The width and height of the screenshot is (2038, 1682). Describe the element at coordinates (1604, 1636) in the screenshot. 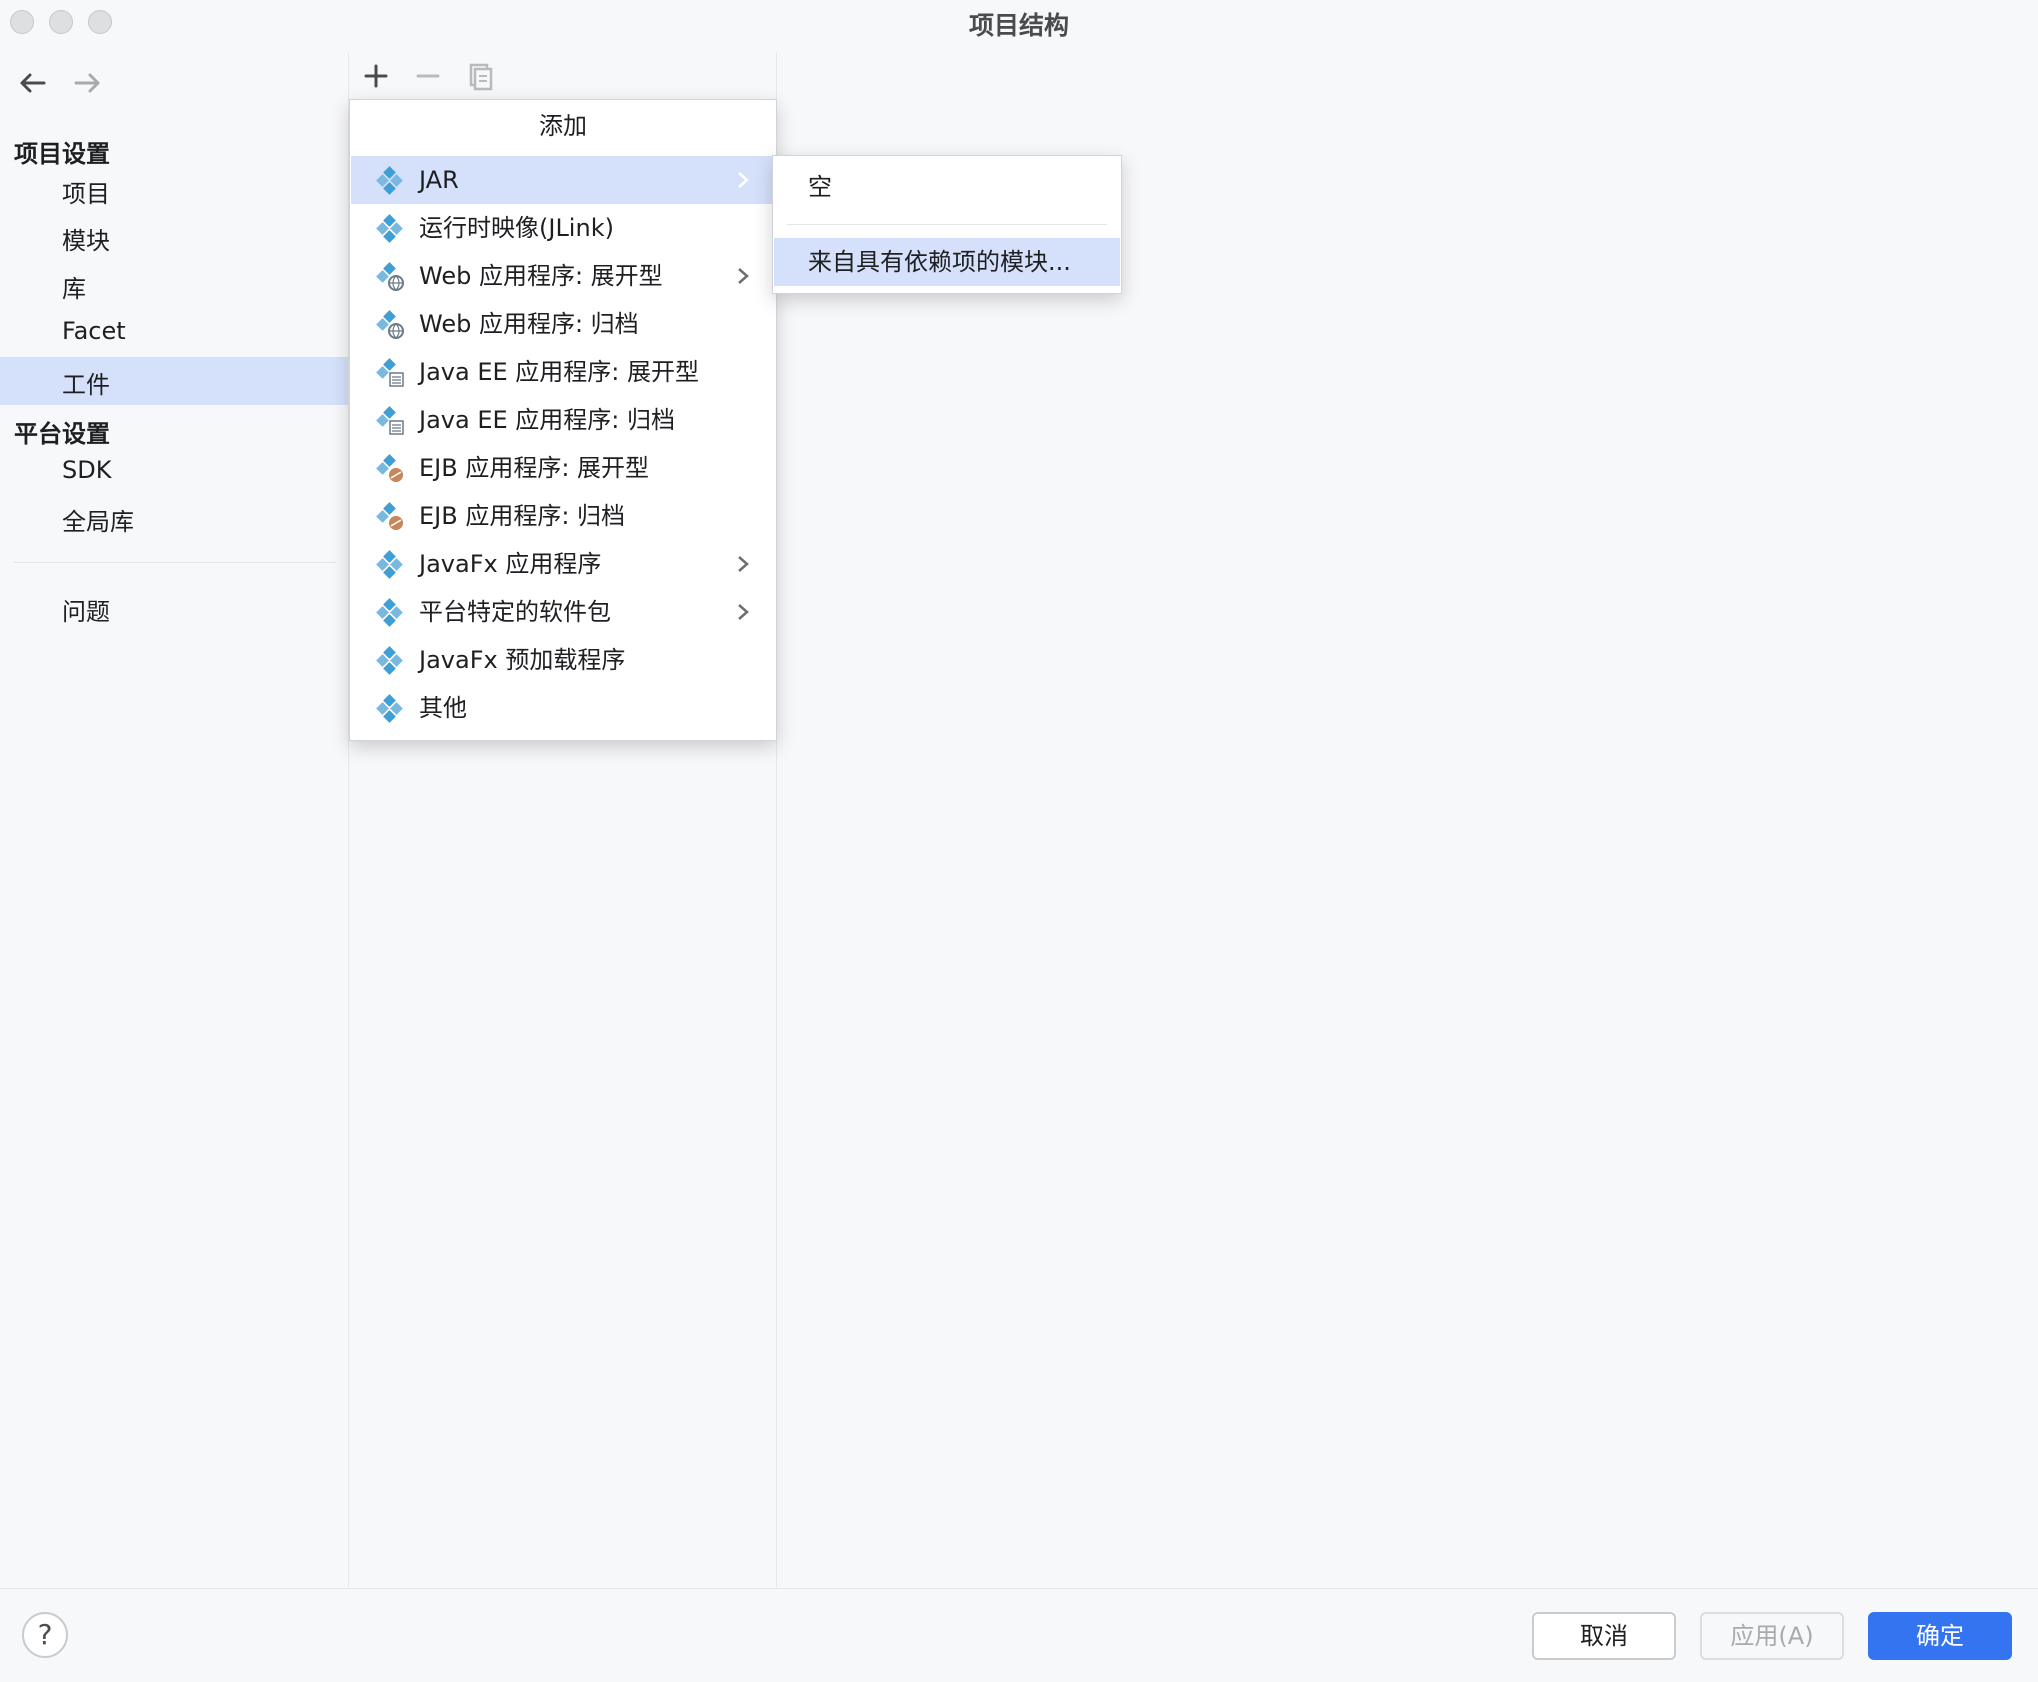

I see `cancel-button: 取消` at that location.